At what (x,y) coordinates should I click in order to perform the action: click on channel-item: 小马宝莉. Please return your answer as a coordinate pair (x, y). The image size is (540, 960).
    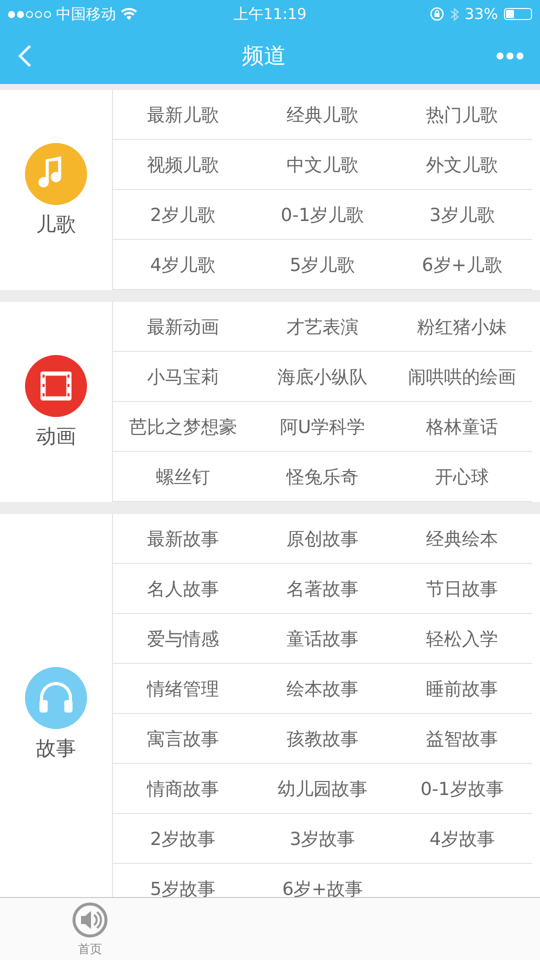
    Looking at the image, I should click on (183, 377).